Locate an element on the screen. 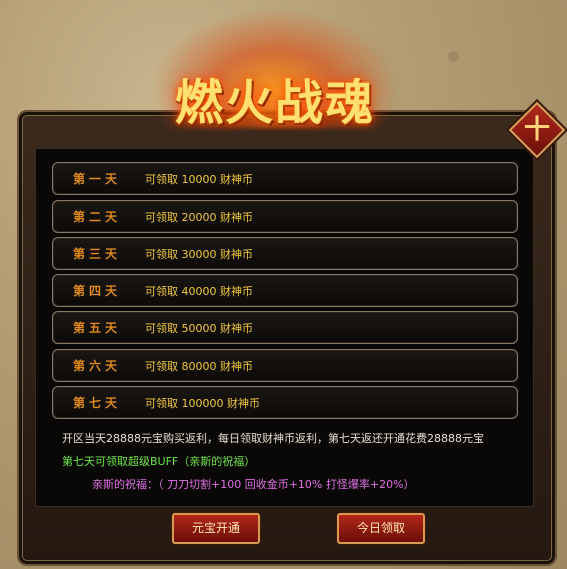 The width and height of the screenshot is (567, 569). blessing-note: 亲斯的祝福：（ 刀刀切割+100 回收金币+10% 打怪爆率+20%） is located at coordinates (253, 484).